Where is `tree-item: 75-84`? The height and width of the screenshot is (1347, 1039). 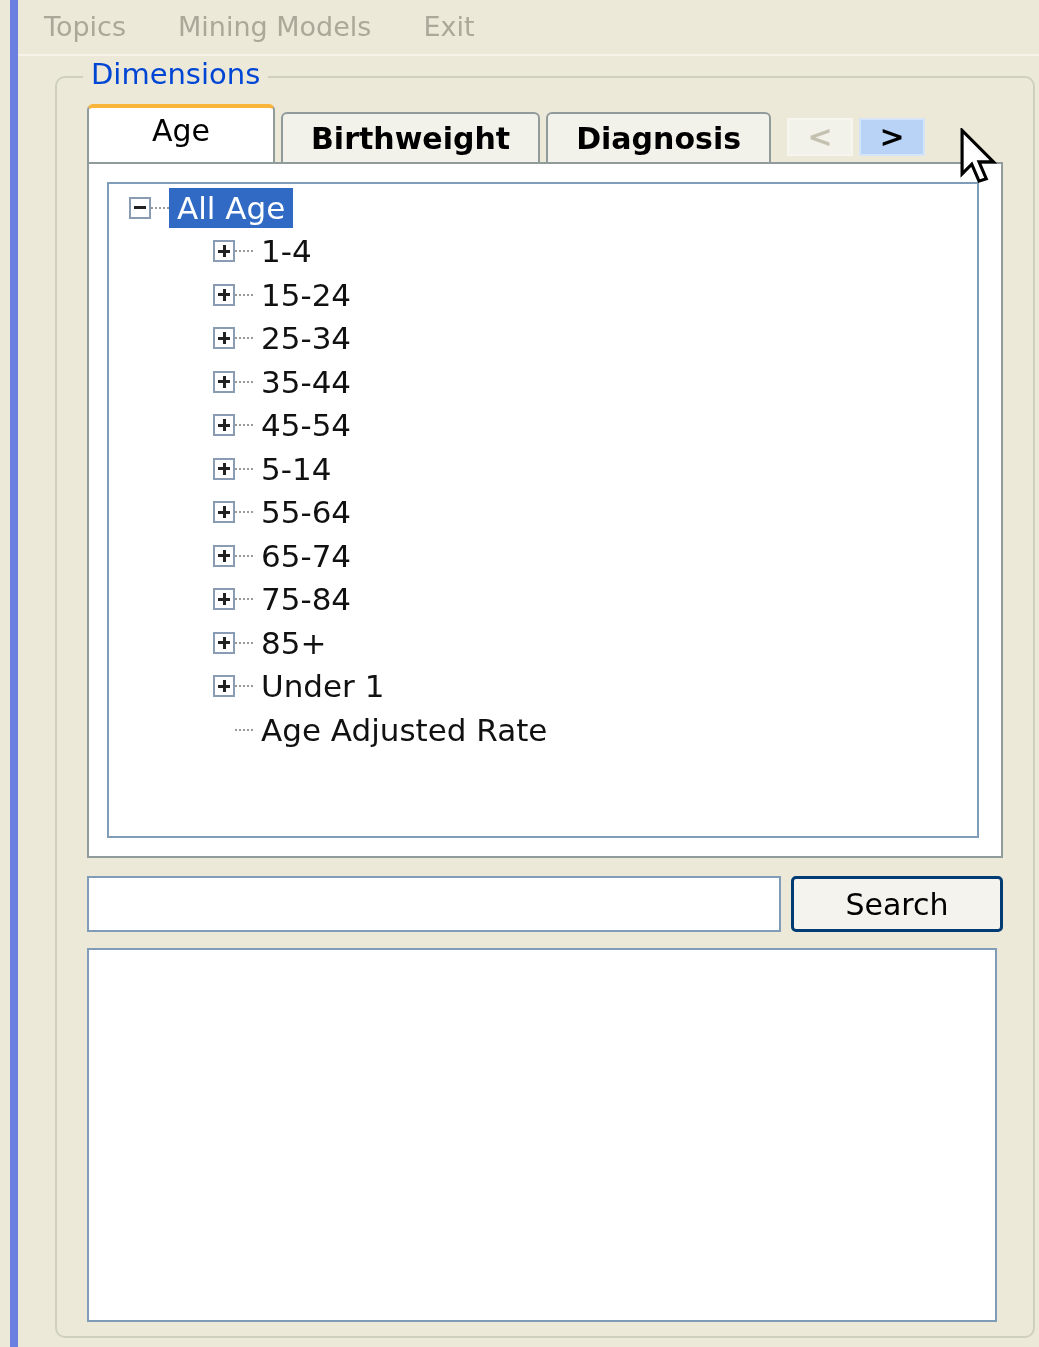
tree-item: 75-84 is located at coordinates (306, 599).